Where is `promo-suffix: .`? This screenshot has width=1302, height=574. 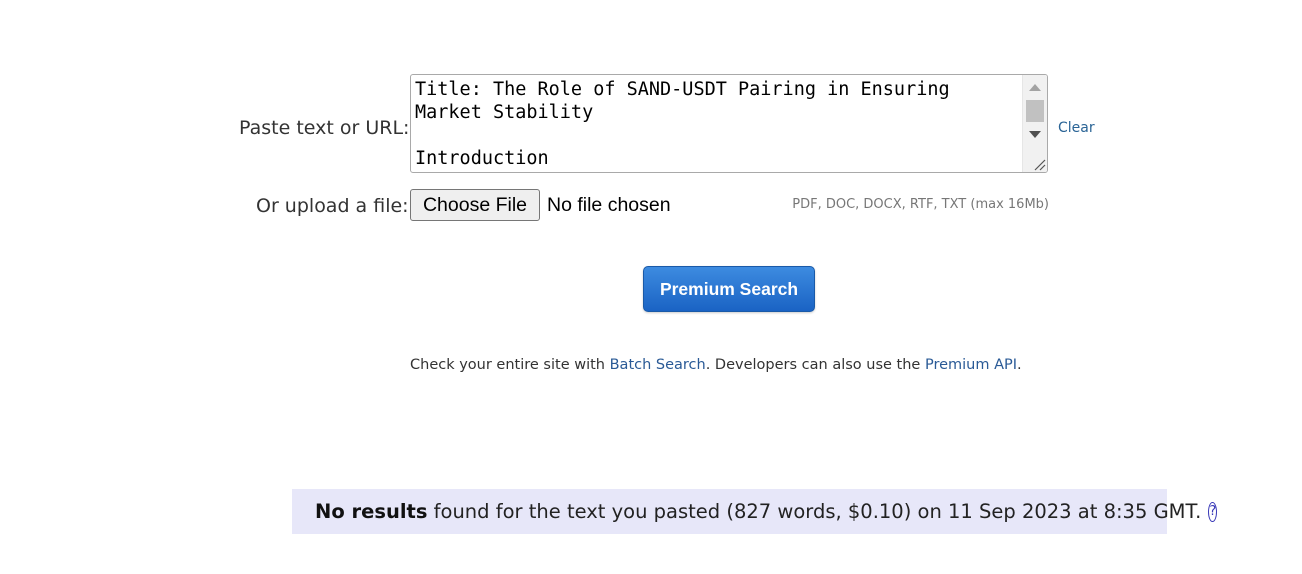 promo-suffix: . is located at coordinates (1019, 365).